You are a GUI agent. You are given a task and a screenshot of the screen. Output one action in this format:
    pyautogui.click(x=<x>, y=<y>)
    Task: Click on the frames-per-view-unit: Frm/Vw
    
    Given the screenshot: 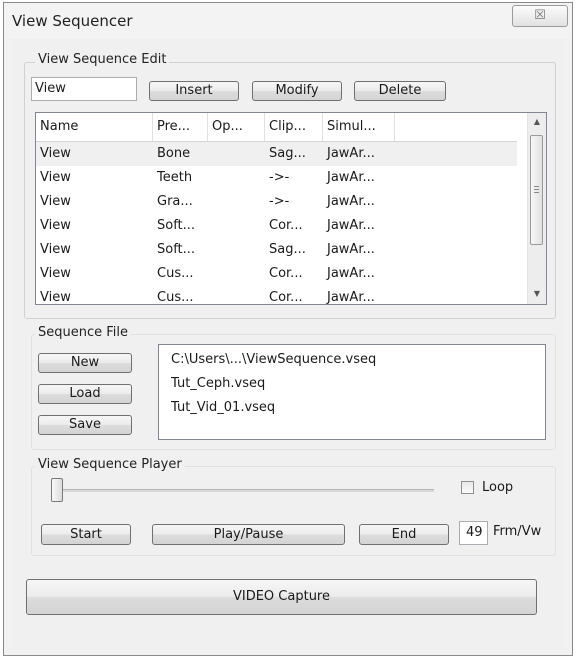 What is the action you would take?
    pyautogui.click(x=517, y=531)
    